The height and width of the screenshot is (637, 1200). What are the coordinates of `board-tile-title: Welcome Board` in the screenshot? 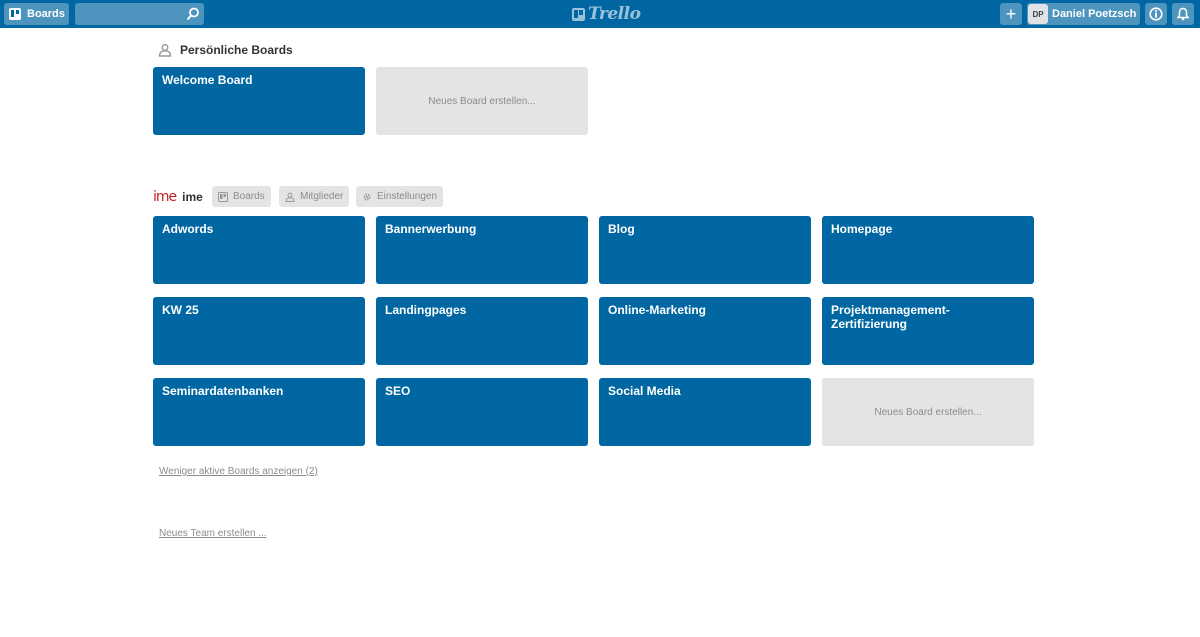 It's located at (207, 80).